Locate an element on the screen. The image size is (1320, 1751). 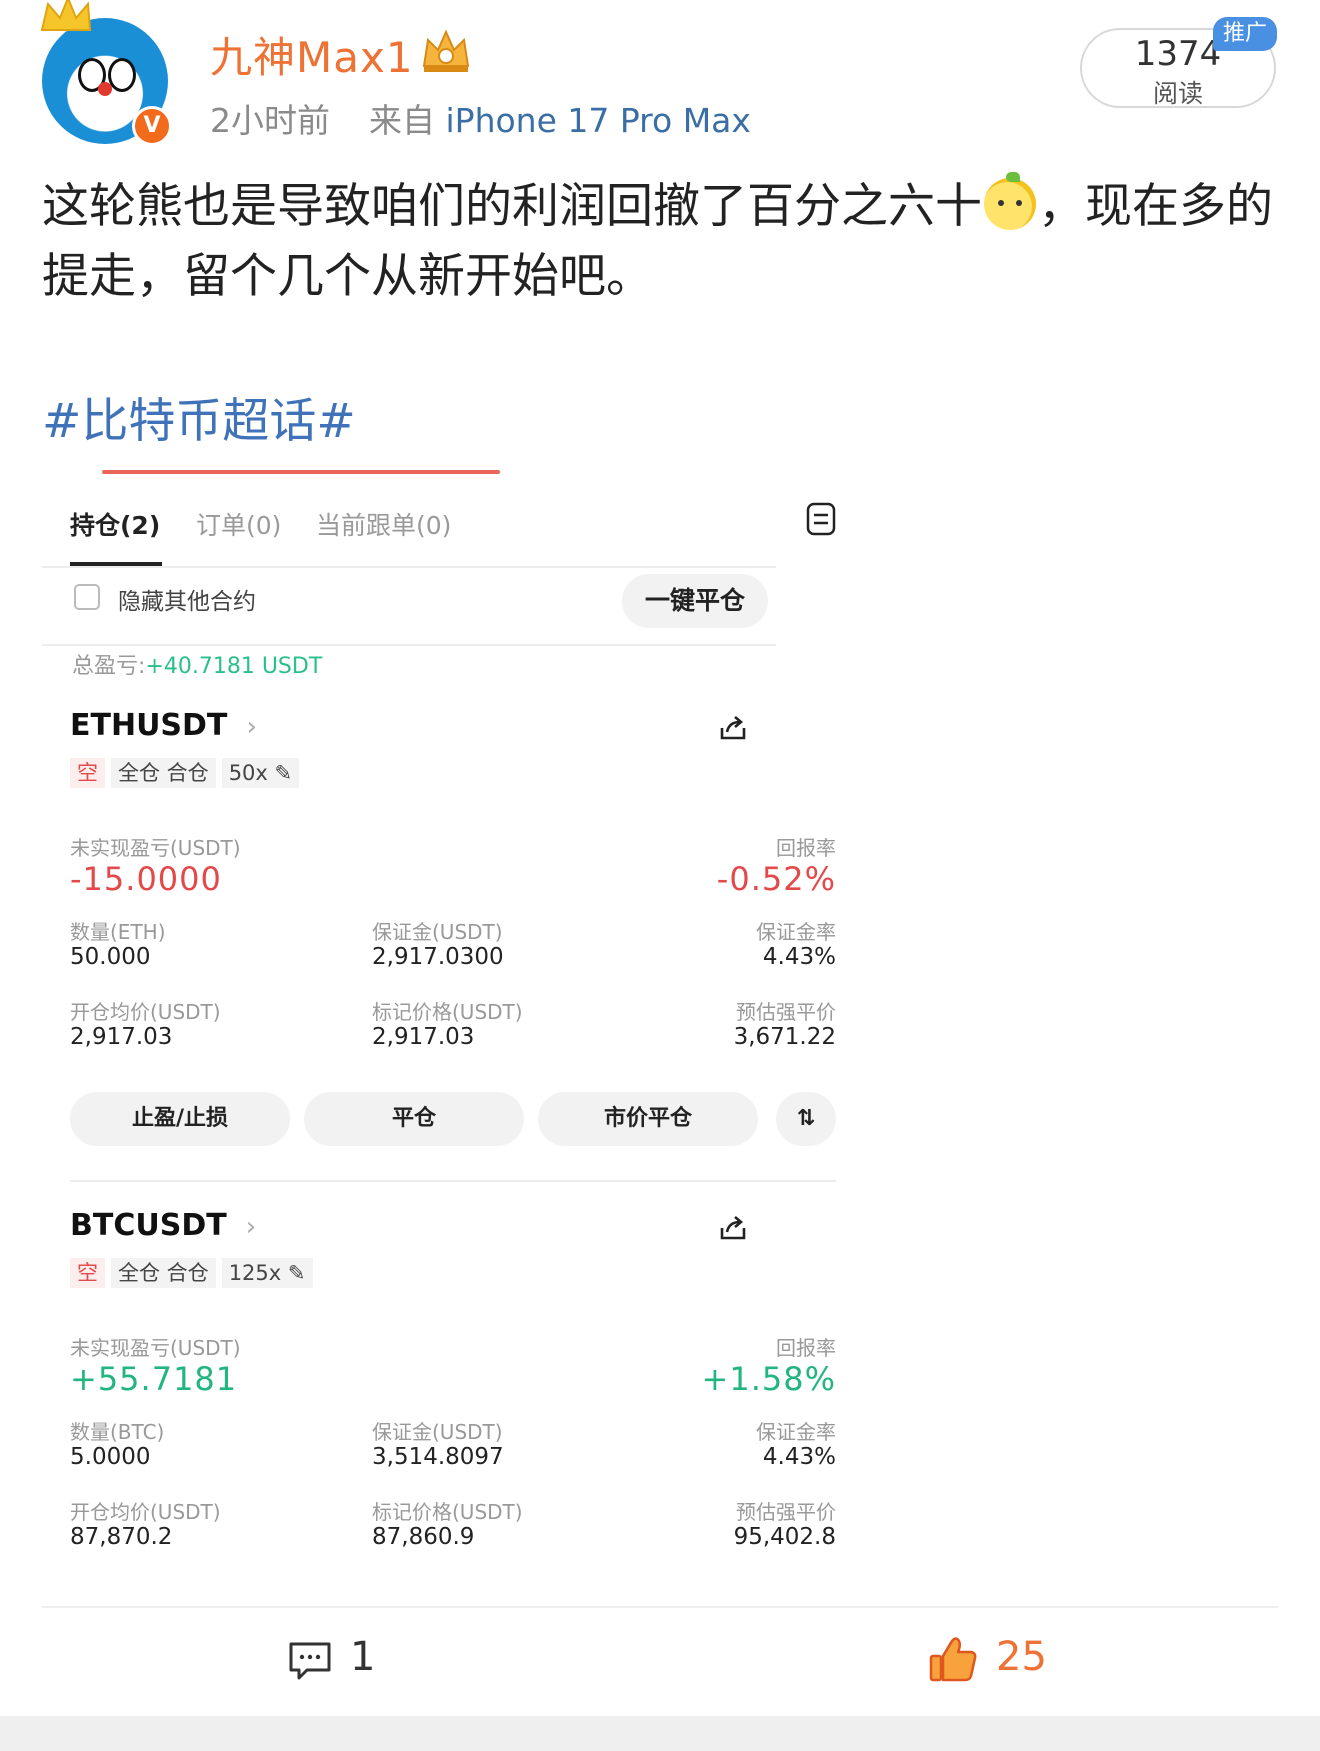
leverage-tag: 125x ✎ is located at coordinates (267, 1273).